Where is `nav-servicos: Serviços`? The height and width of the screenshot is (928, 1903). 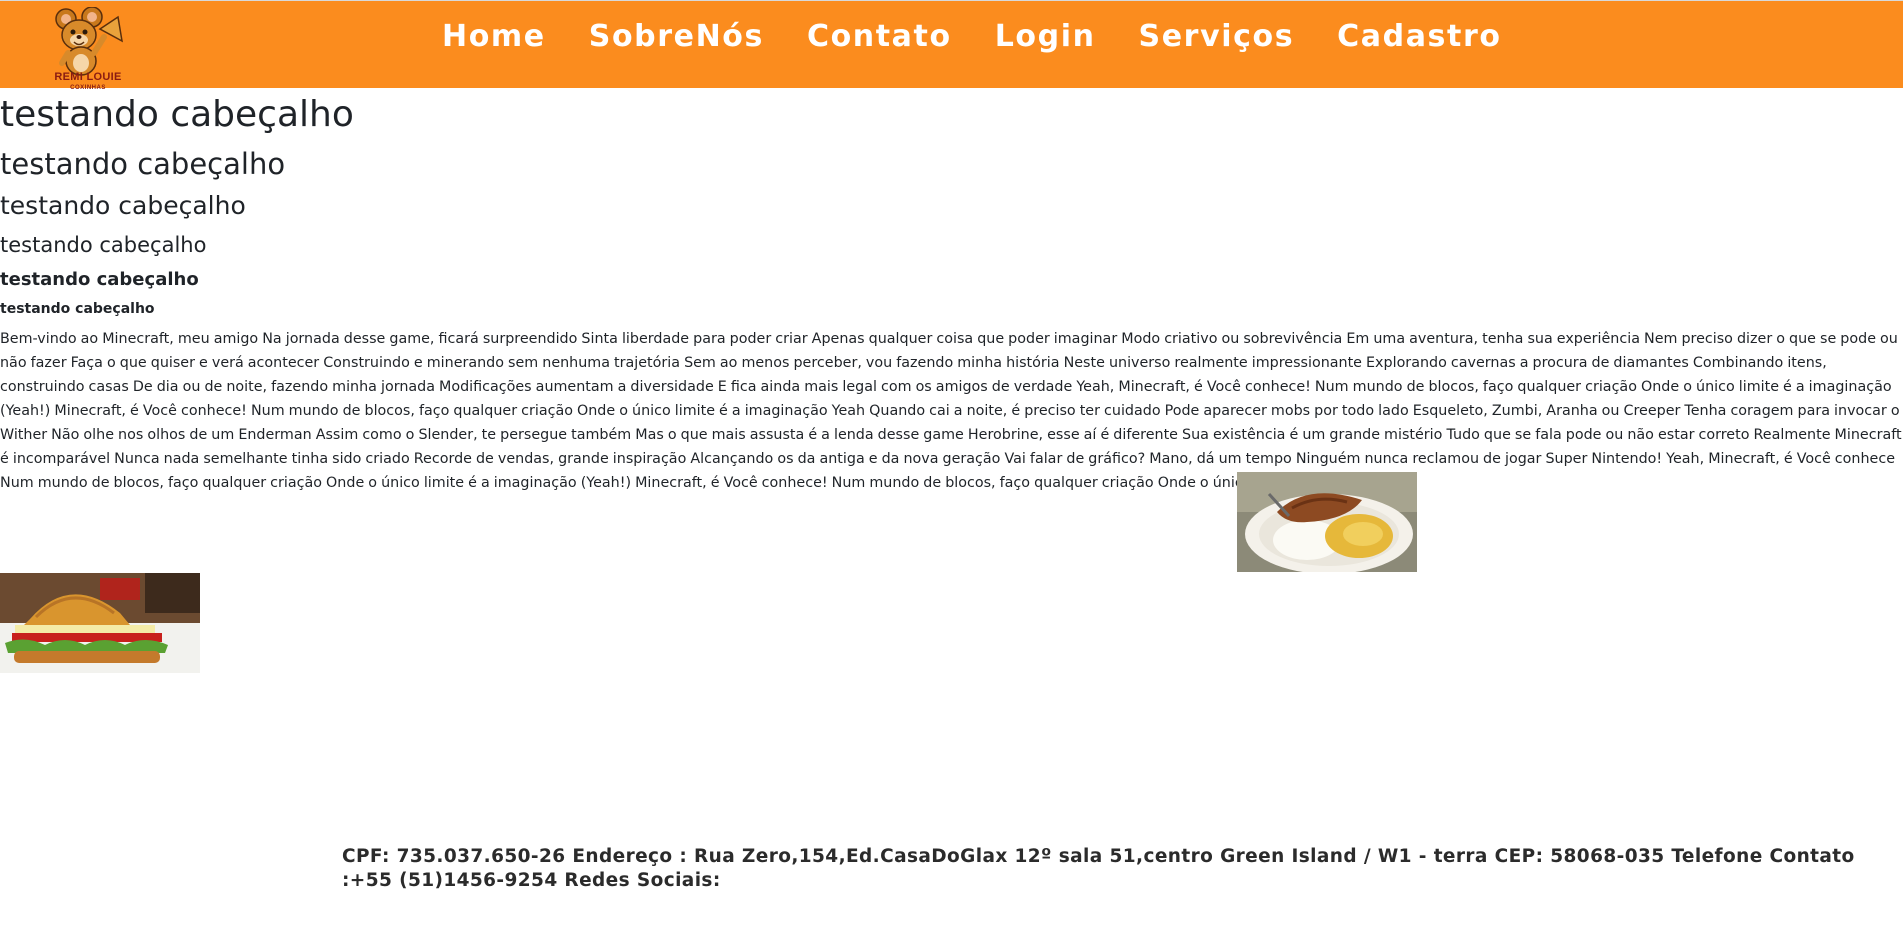 nav-servicos: Serviços is located at coordinates (1217, 37).